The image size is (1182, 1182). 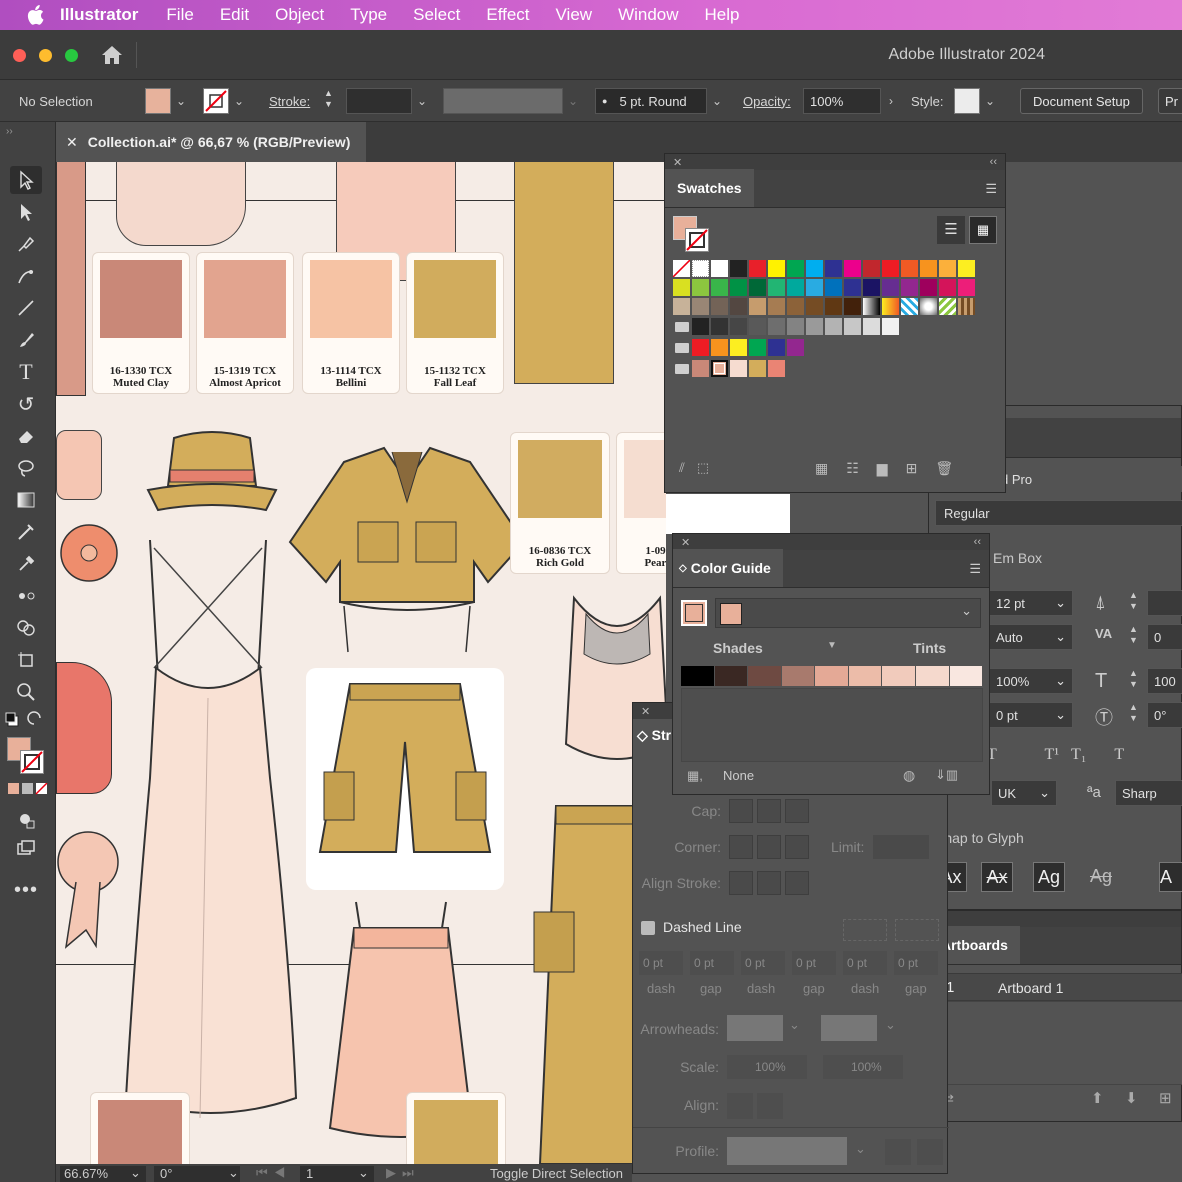 What do you see at coordinates (767, 1067) in the screenshot?
I see `start-scale-field: 100%` at bounding box center [767, 1067].